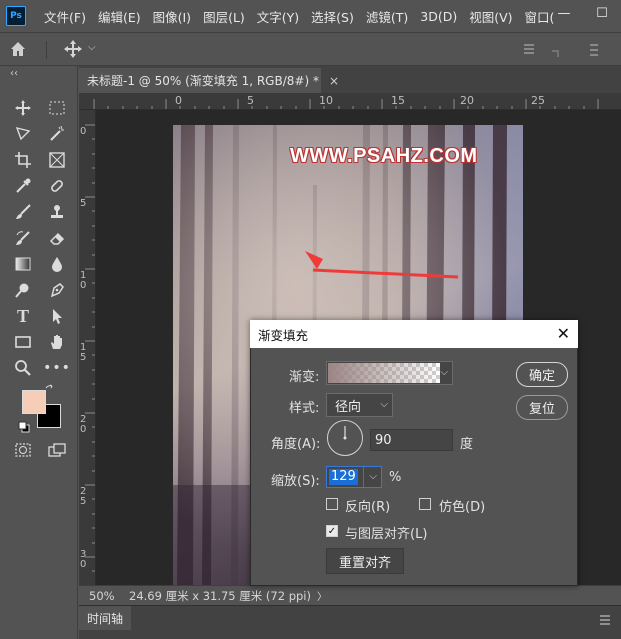 The image size is (621, 639). Describe the element at coordinates (23, 368) in the screenshot. I see `zoom-icon` at that location.